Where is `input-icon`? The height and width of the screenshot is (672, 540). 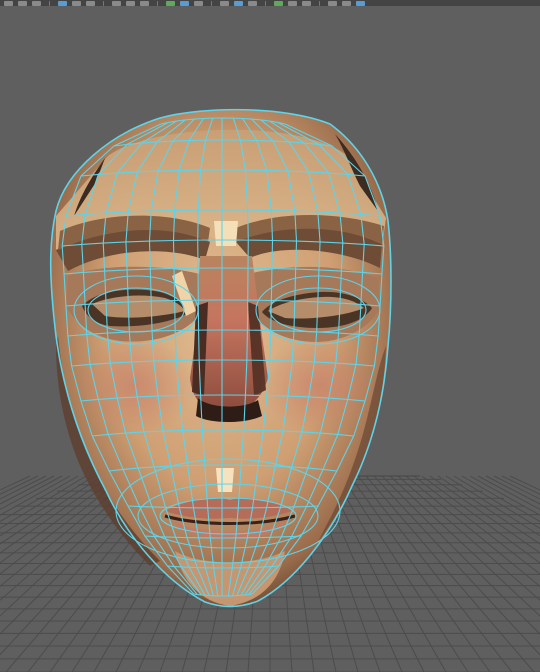 input-icon is located at coordinates (130, 3).